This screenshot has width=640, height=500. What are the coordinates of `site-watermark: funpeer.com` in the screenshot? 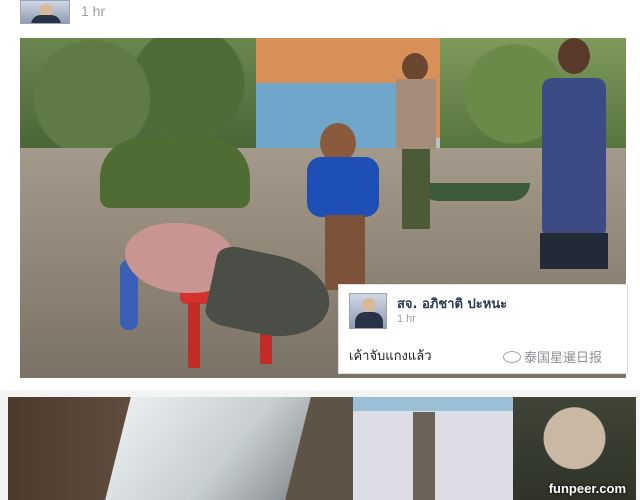 It's located at (587, 488).